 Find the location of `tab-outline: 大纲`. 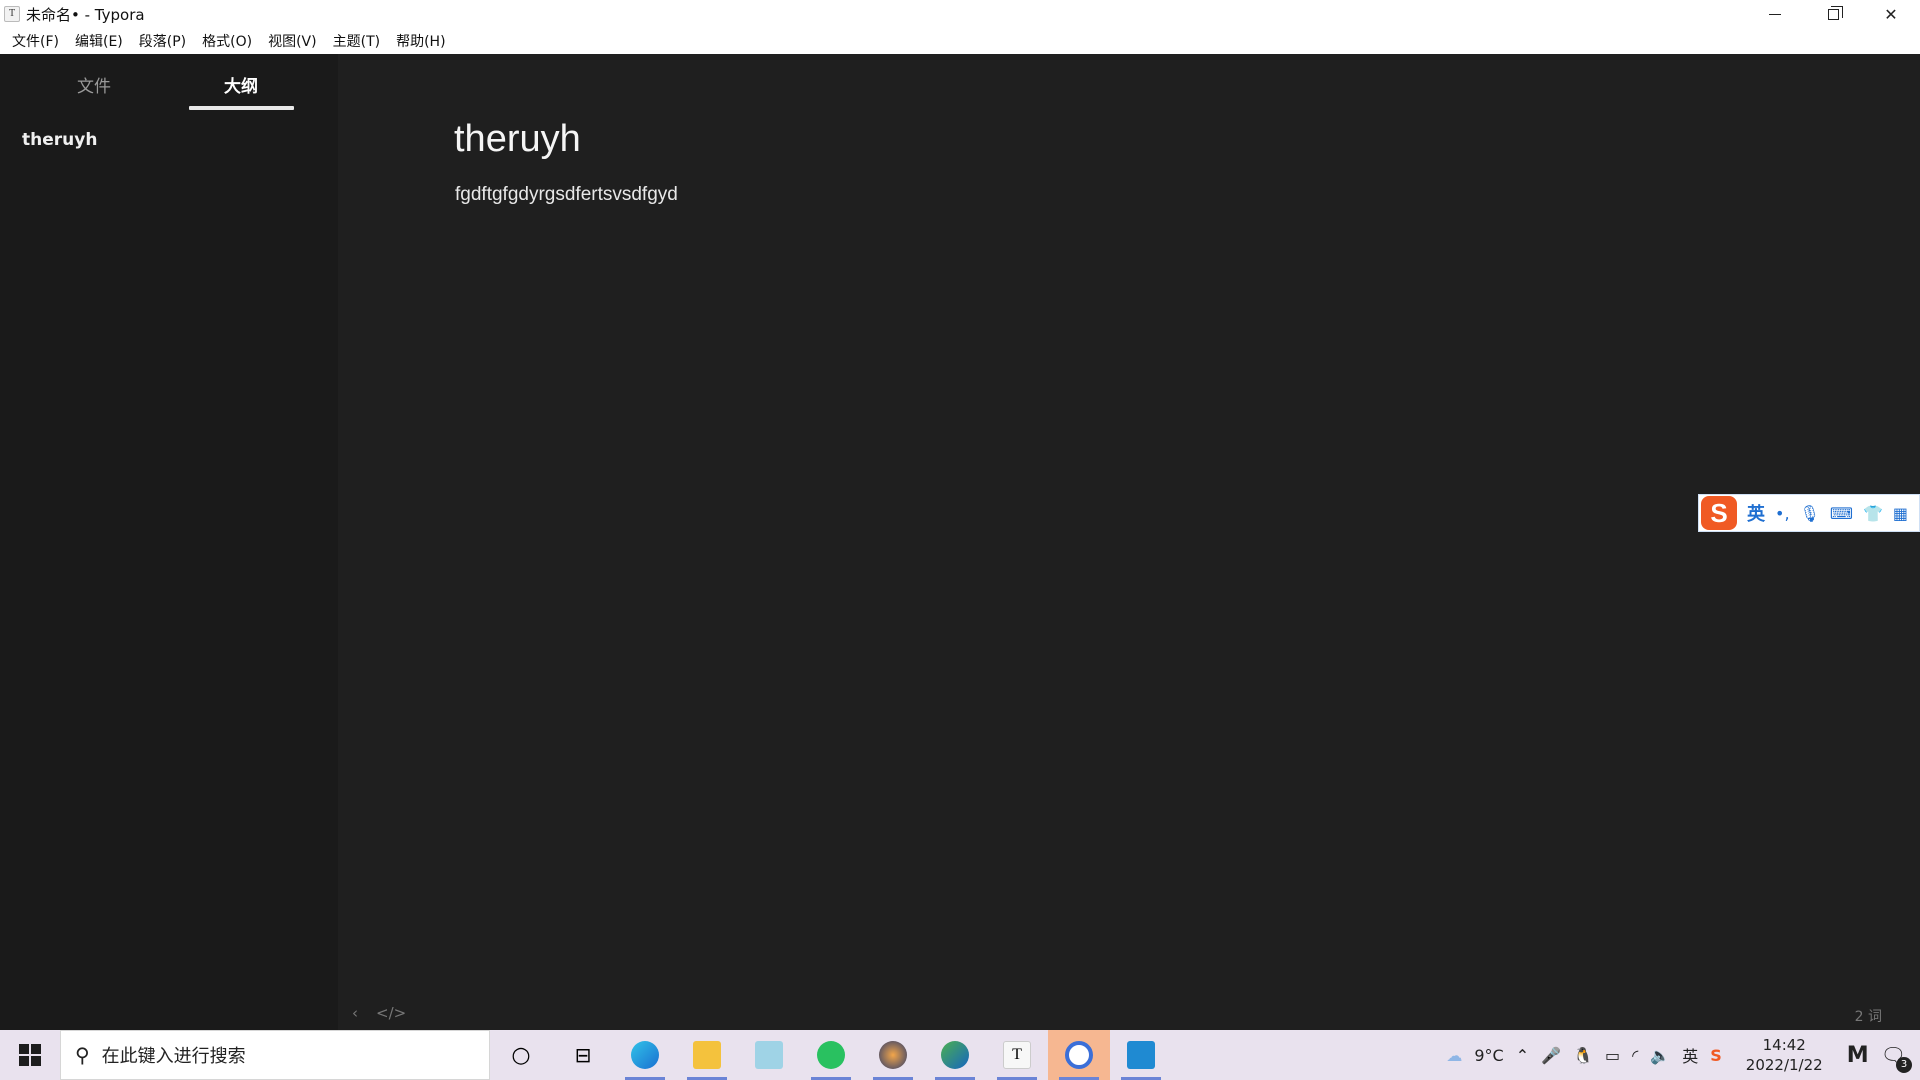

tab-outline: 大纲 is located at coordinates (241, 84).